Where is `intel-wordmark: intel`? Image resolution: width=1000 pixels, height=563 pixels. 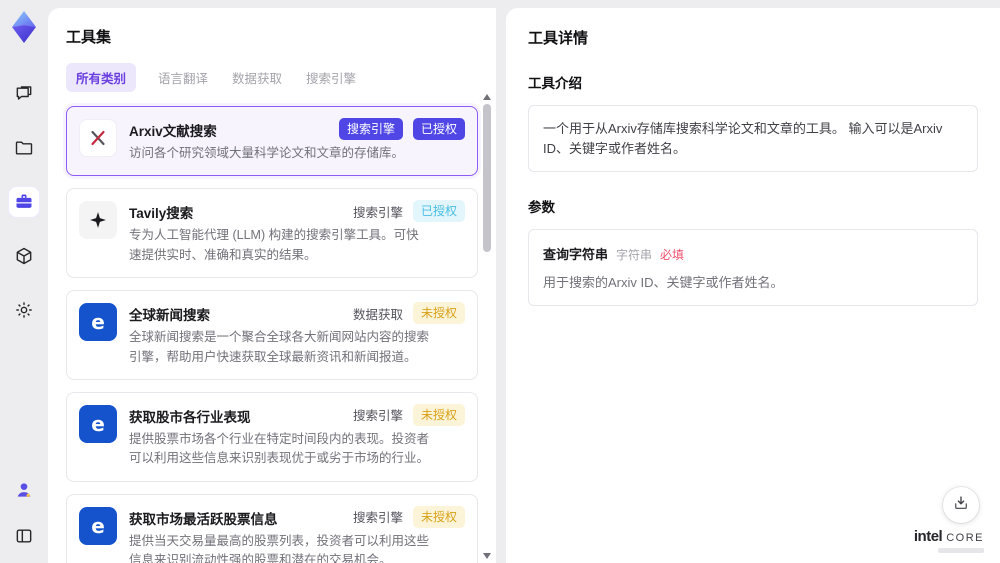 intel-wordmark: intel is located at coordinates (928, 536).